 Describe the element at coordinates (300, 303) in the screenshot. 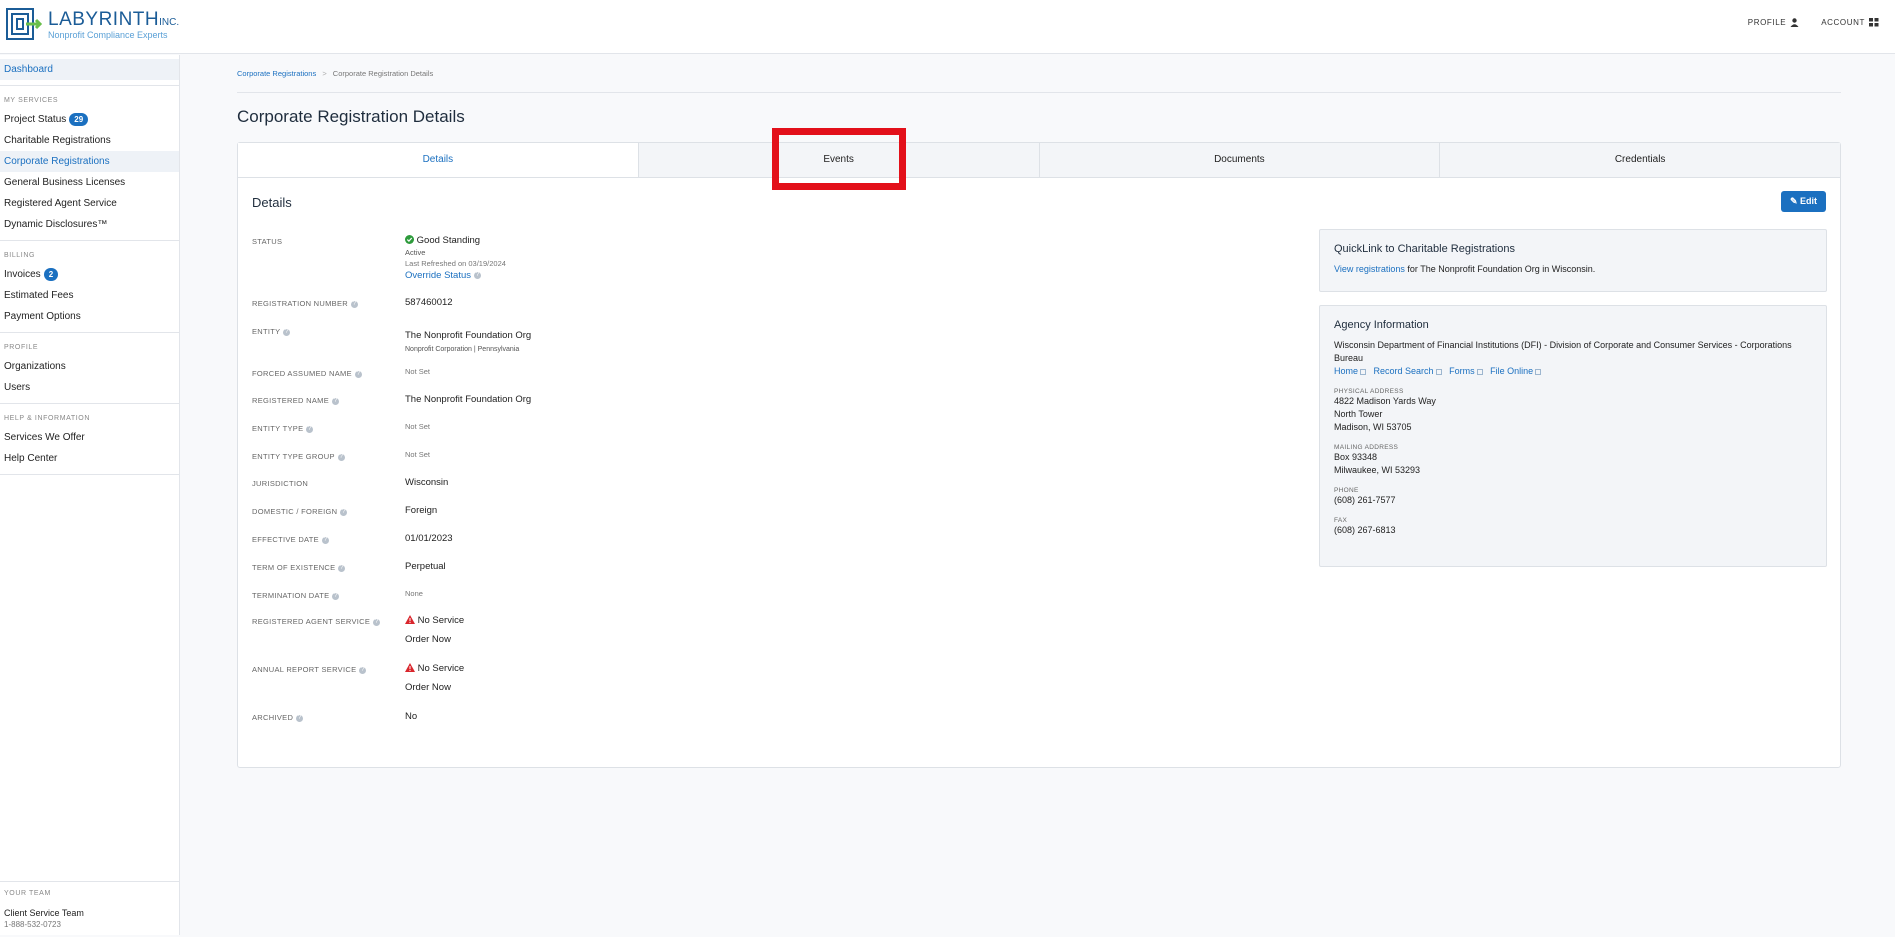

I see `registration-number-label: REGISTRATION NUMBER` at that location.